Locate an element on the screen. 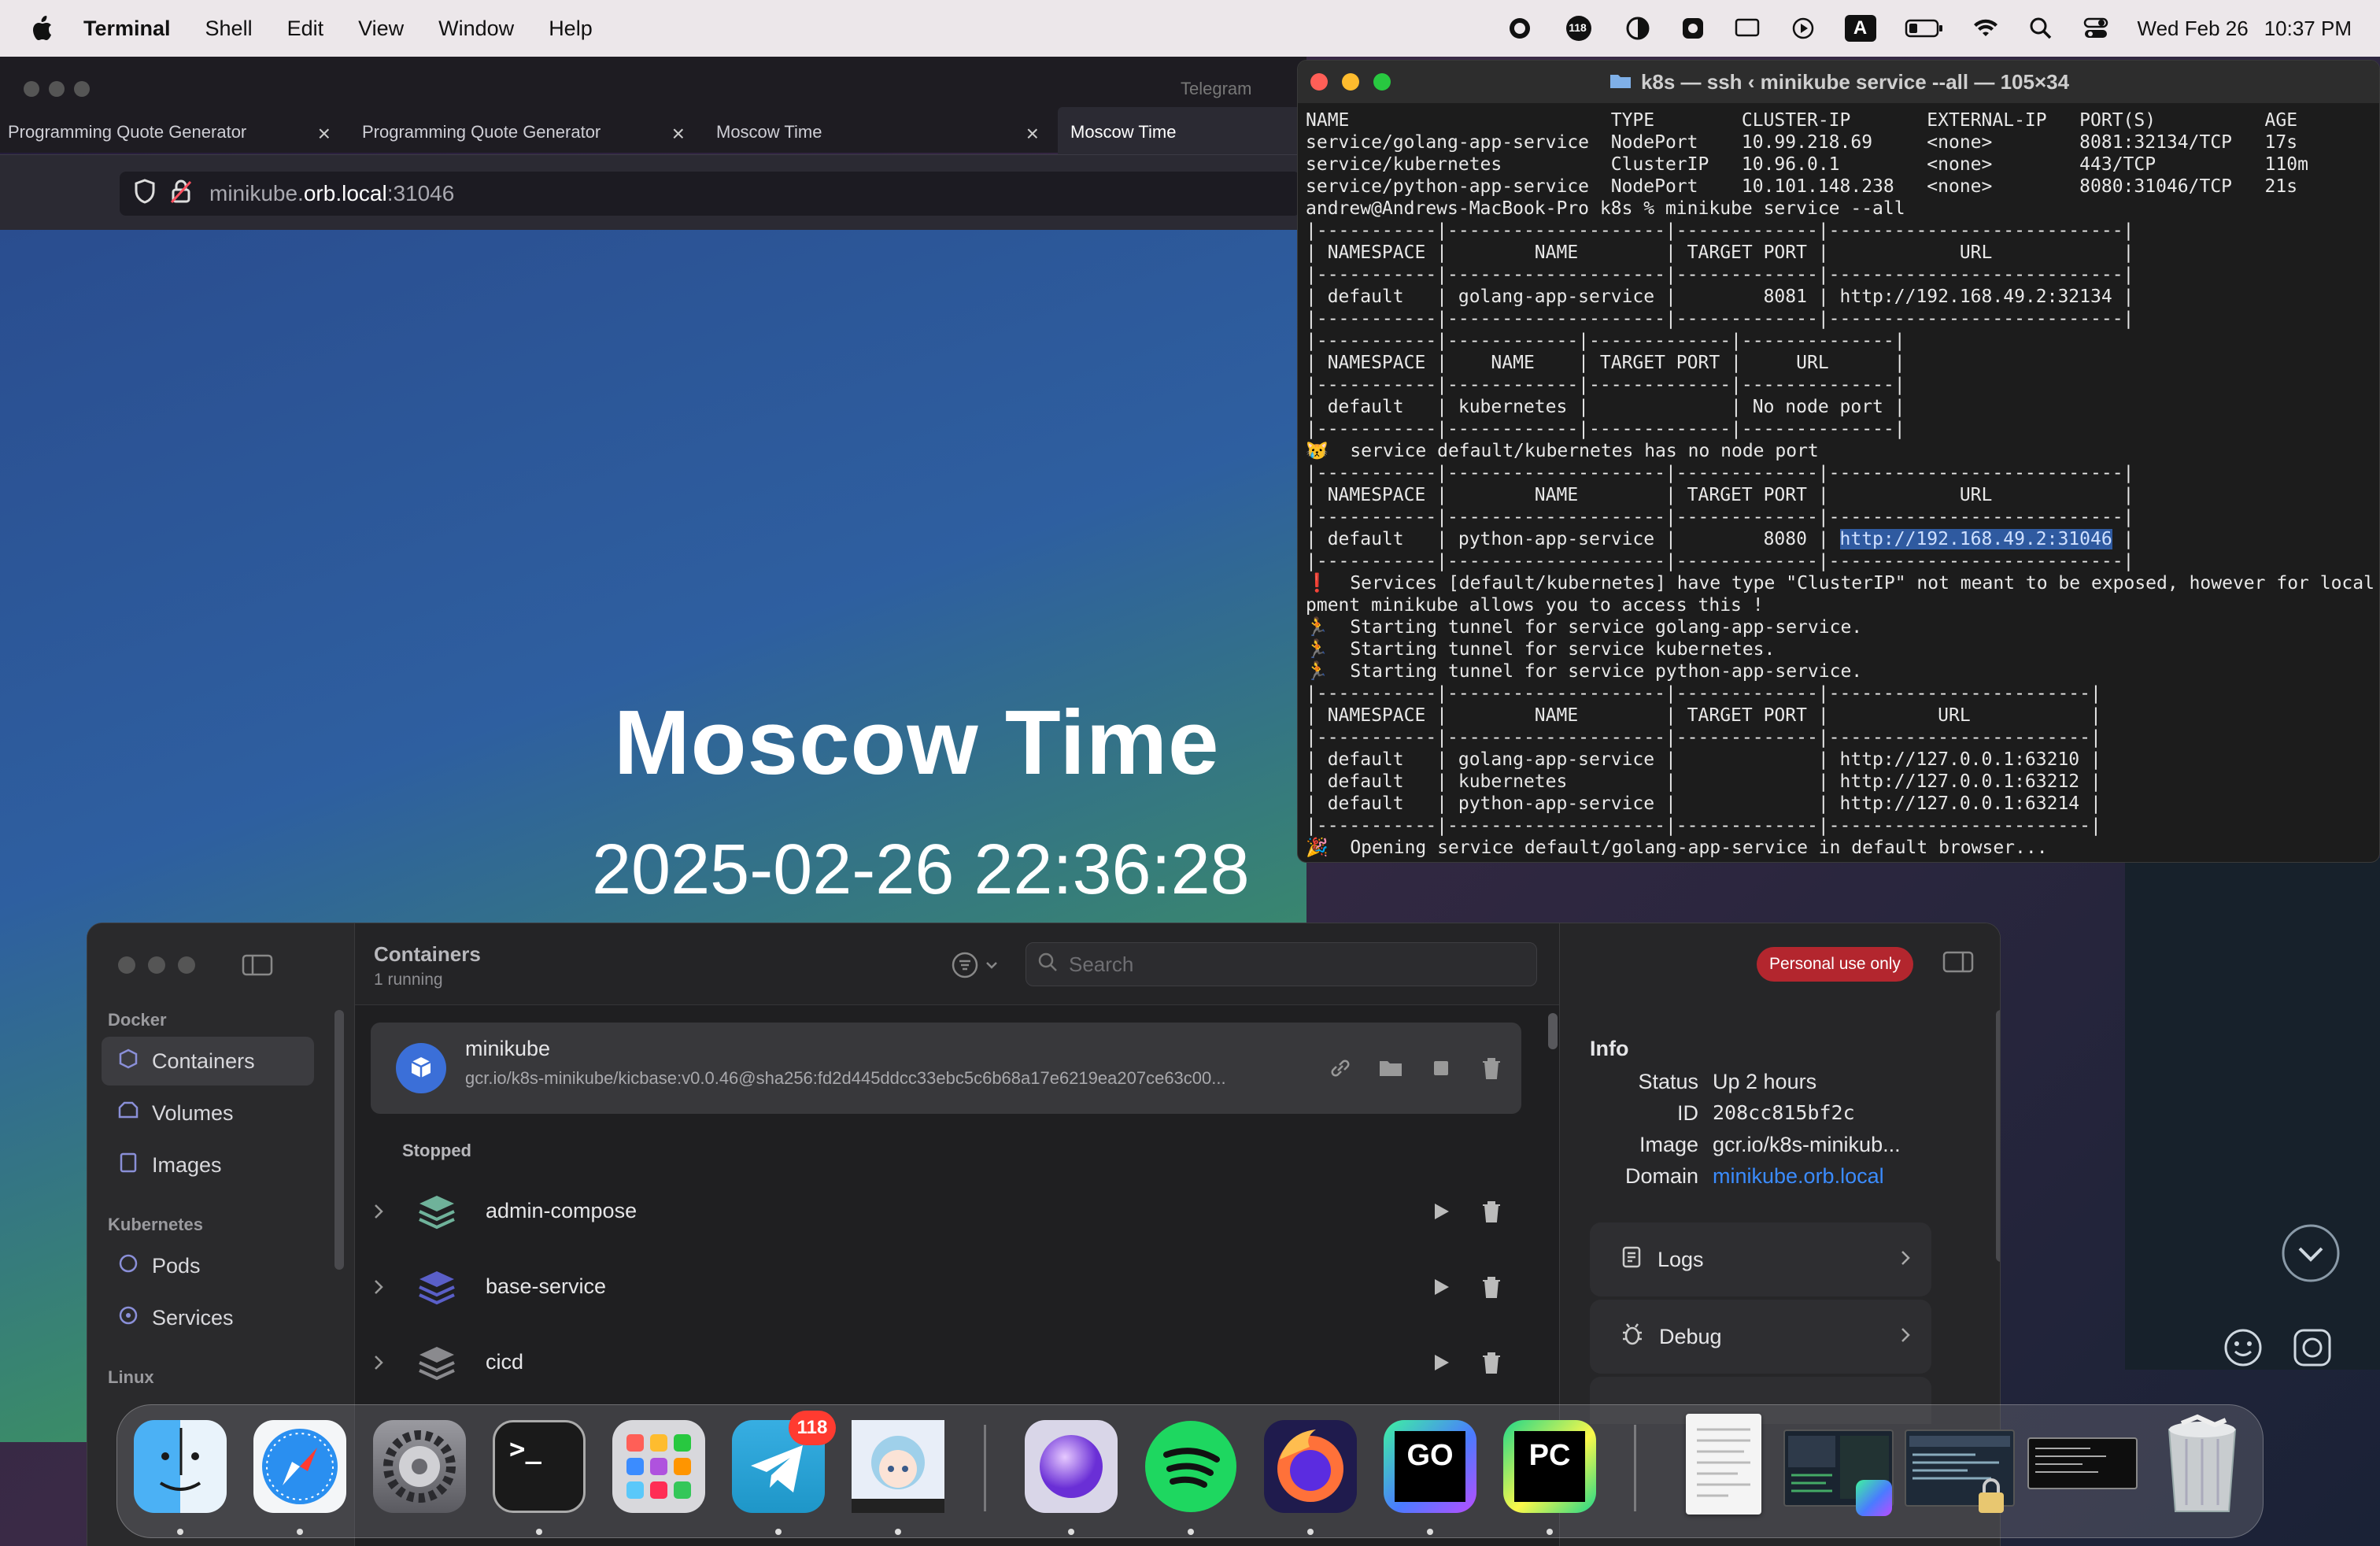 Image resolution: width=2380 pixels, height=1546 pixels. minikube-icon is located at coordinates (421, 1068).